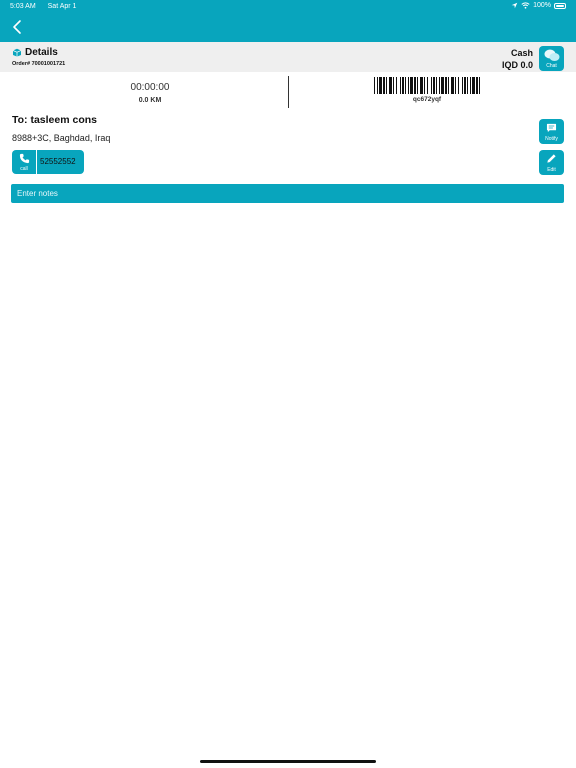 The image size is (576, 768). Describe the element at coordinates (287, 193) in the screenshot. I see `notes-input` at that location.